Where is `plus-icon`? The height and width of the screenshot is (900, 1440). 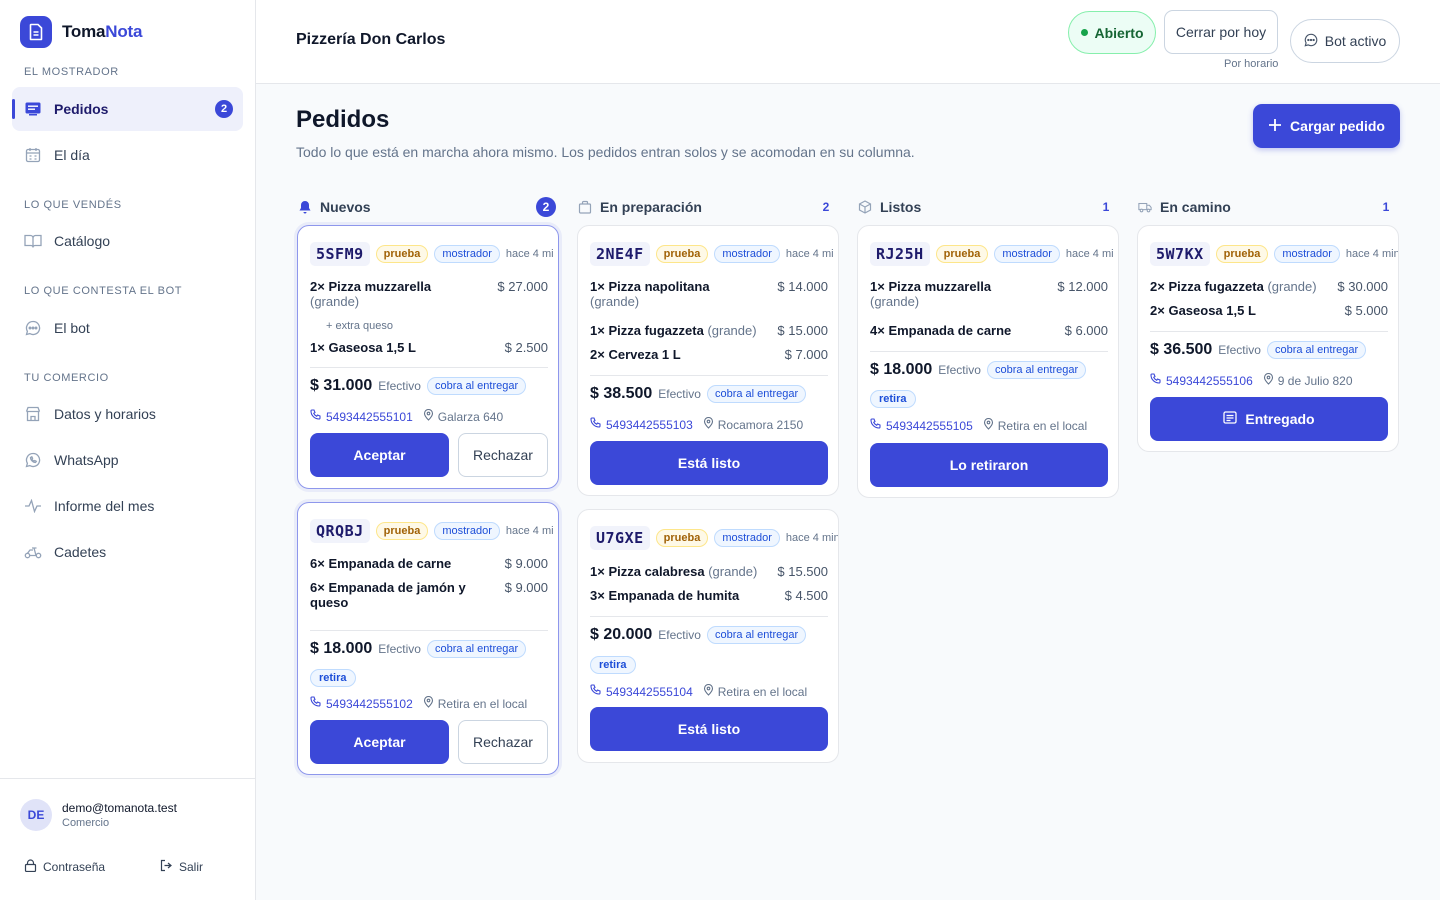 plus-icon is located at coordinates (1275, 126).